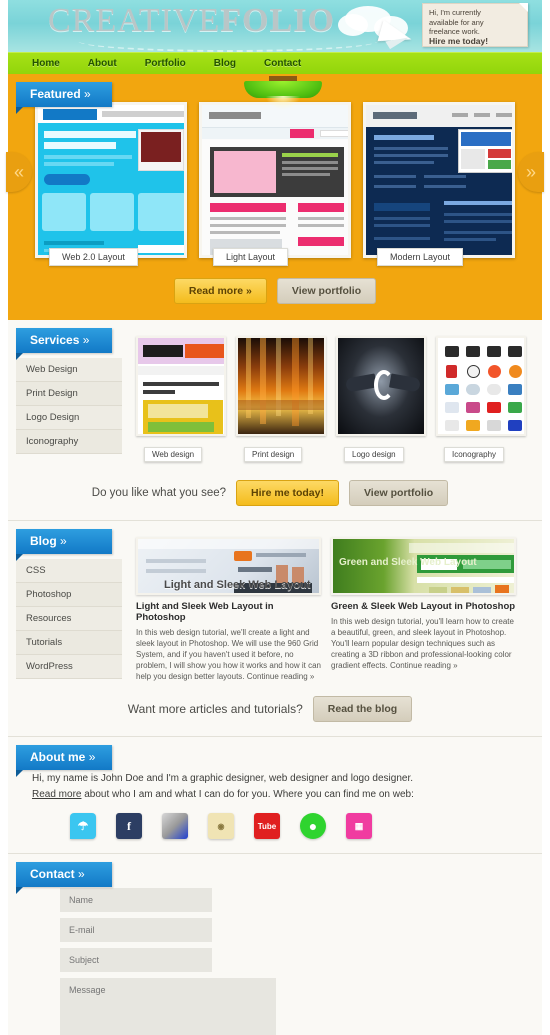 The width and height of the screenshot is (550, 1035). I want to click on chat-icon: ●, so click(313, 826).